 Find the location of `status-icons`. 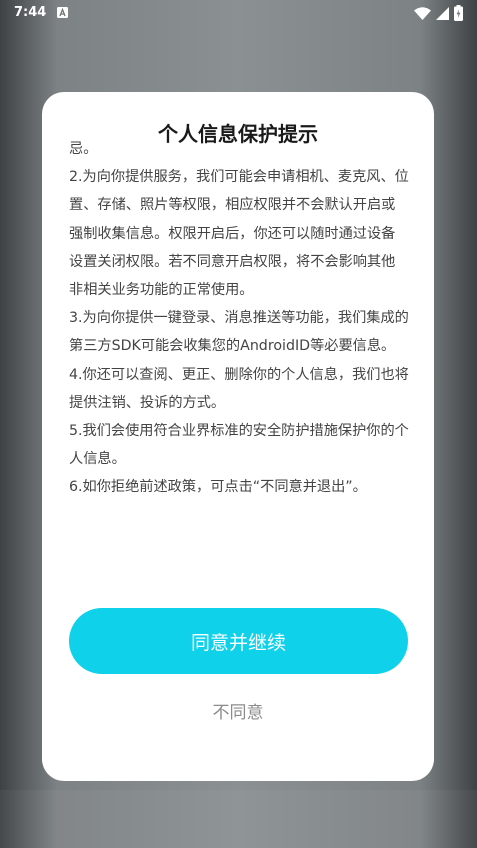

status-icons is located at coordinates (438, 13).